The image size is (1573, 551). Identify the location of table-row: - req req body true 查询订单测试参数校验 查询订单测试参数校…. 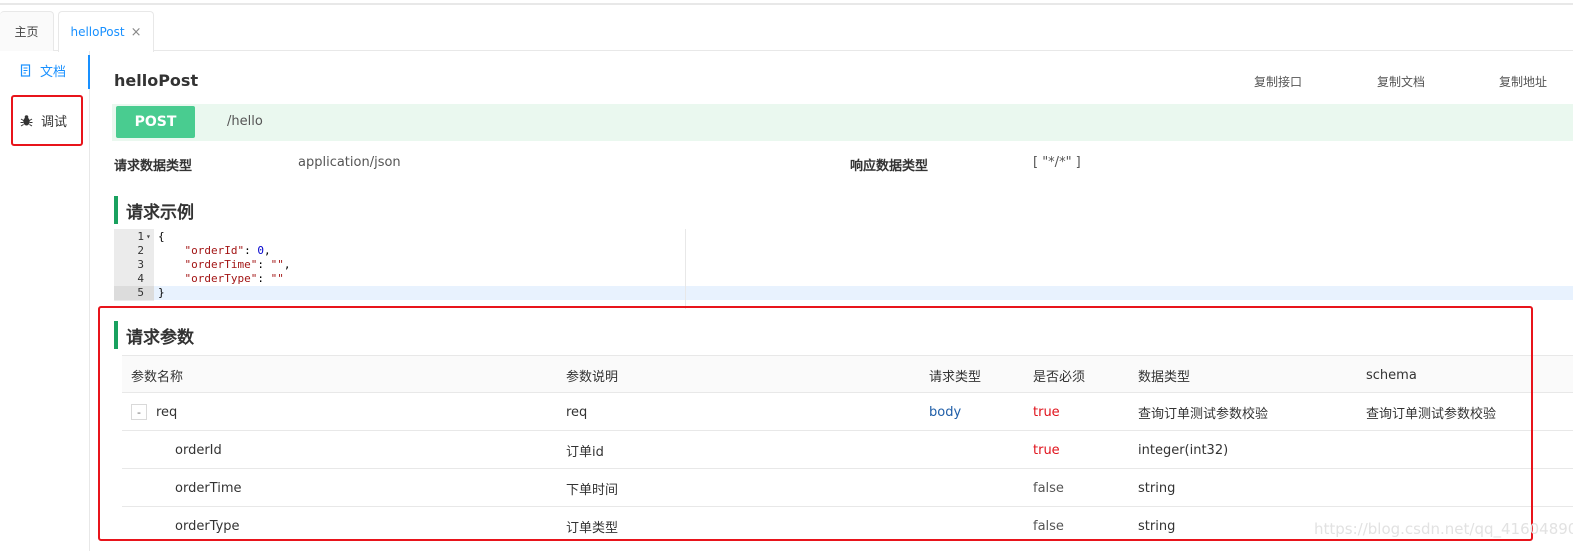
(847, 412).